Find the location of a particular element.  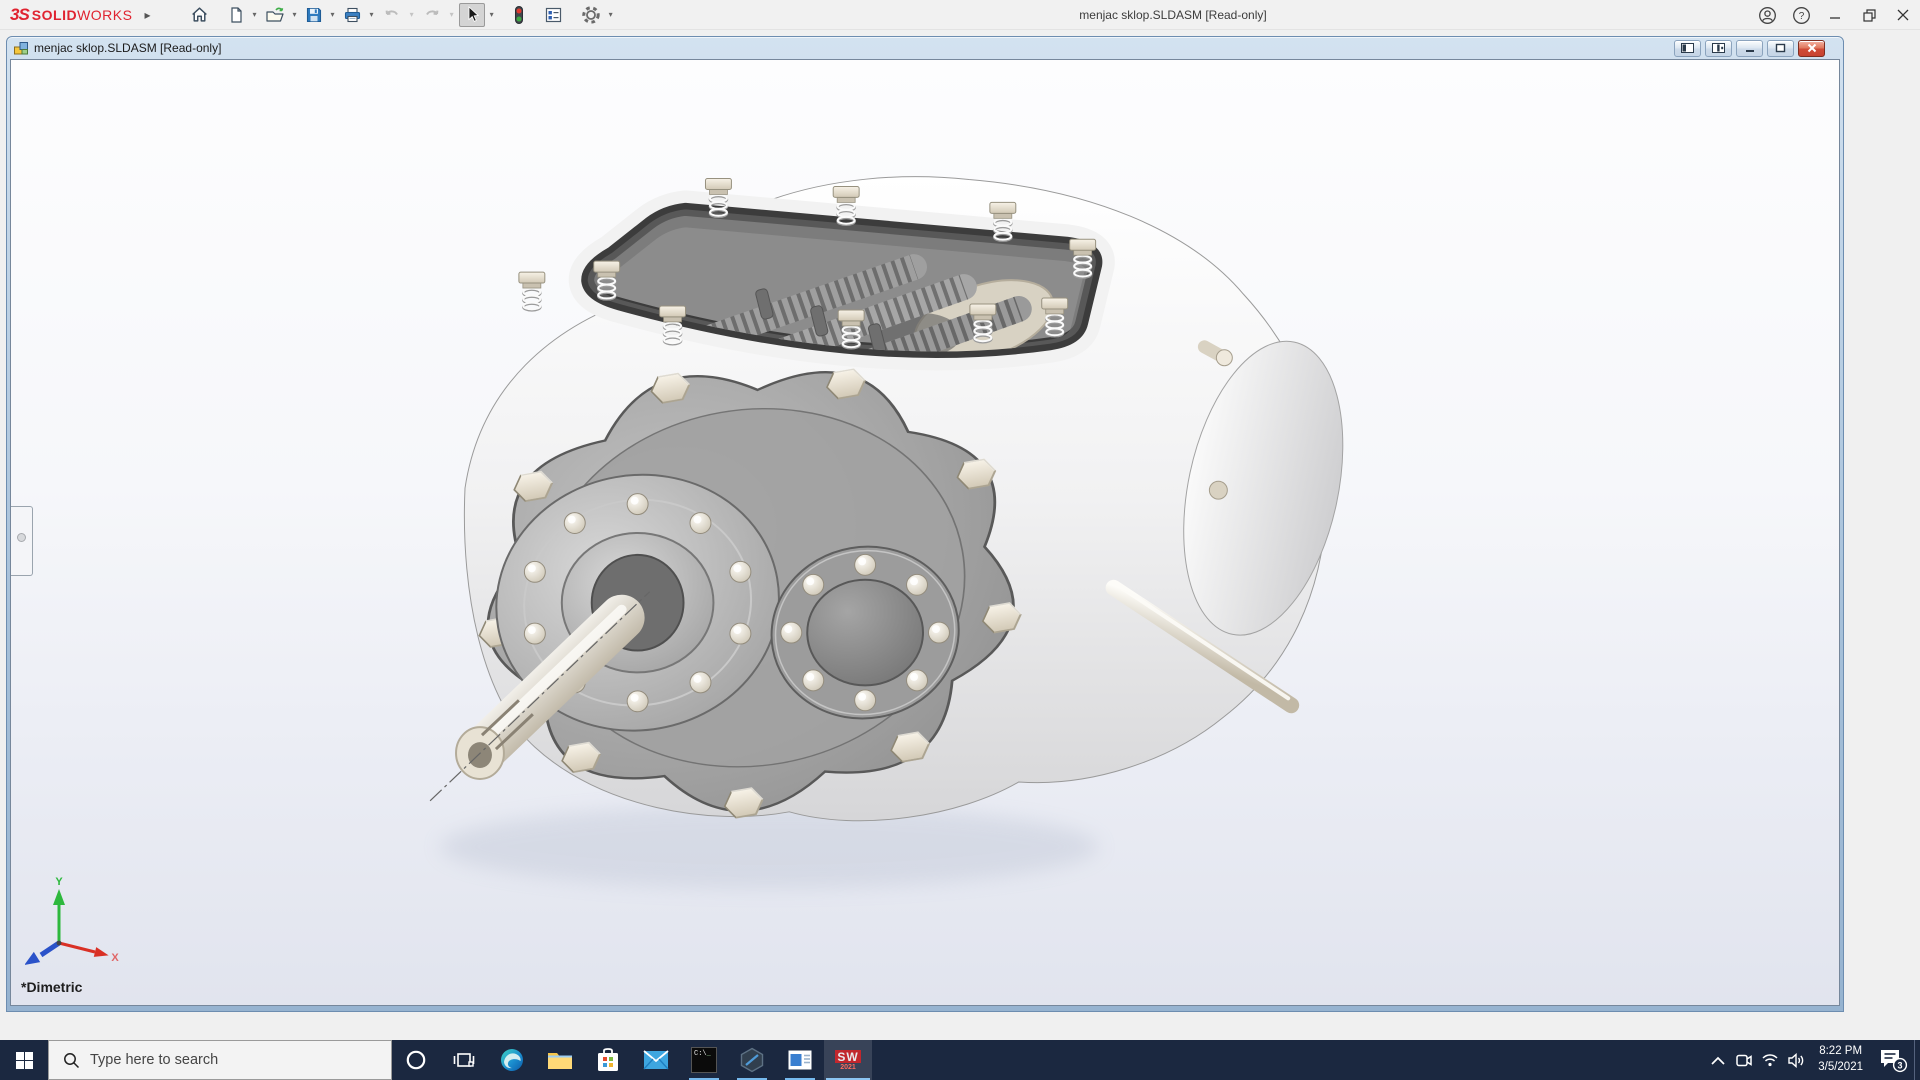

taskbar-app-store is located at coordinates (608, 1060).